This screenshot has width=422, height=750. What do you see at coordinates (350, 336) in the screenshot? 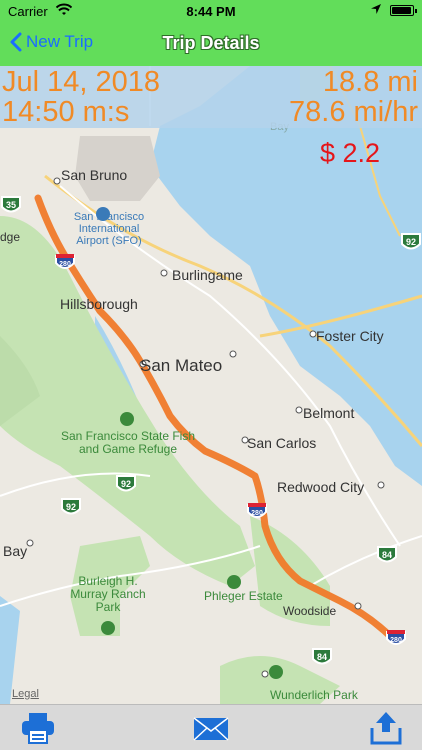
I see `place-foster-city: Foster City` at bounding box center [350, 336].